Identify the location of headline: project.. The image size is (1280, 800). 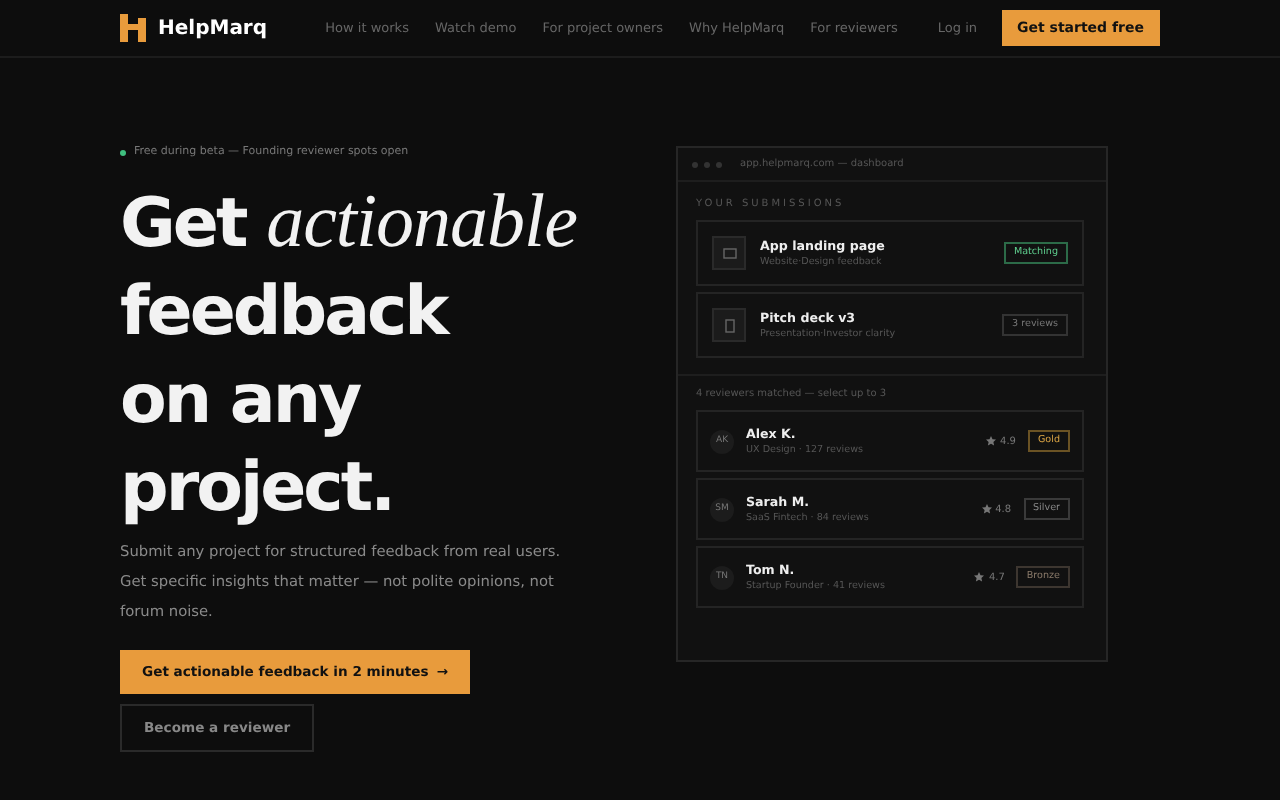
(258, 489).